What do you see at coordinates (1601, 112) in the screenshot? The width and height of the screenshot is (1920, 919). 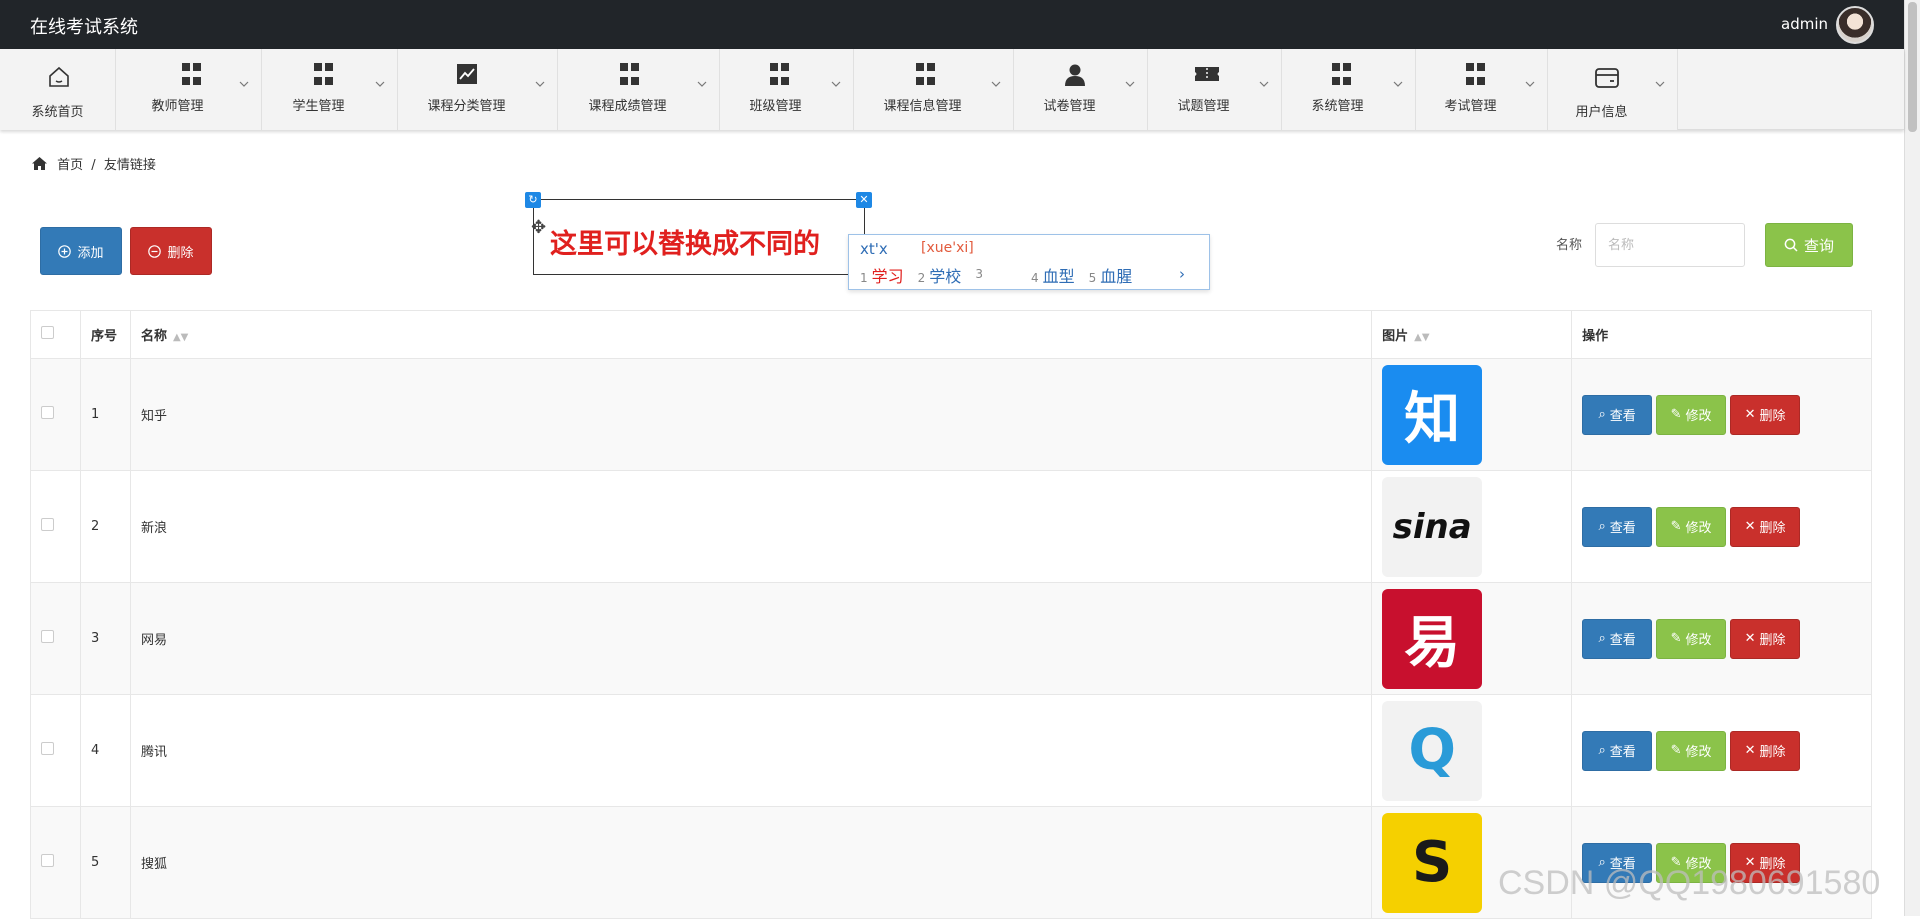 I see `nav-label: 用户信息` at bounding box center [1601, 112].